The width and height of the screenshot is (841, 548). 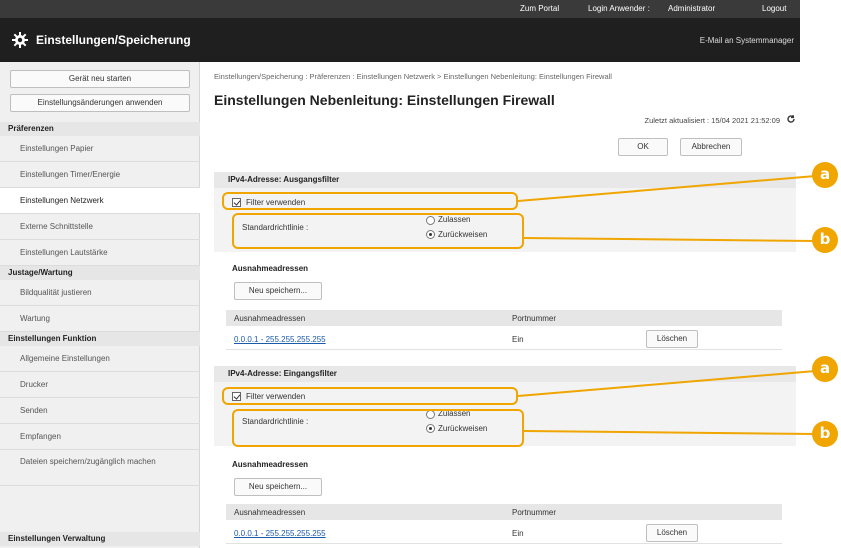 I want to click on sidebar-item-receive: Empfangen, so click(x=100, y=437).